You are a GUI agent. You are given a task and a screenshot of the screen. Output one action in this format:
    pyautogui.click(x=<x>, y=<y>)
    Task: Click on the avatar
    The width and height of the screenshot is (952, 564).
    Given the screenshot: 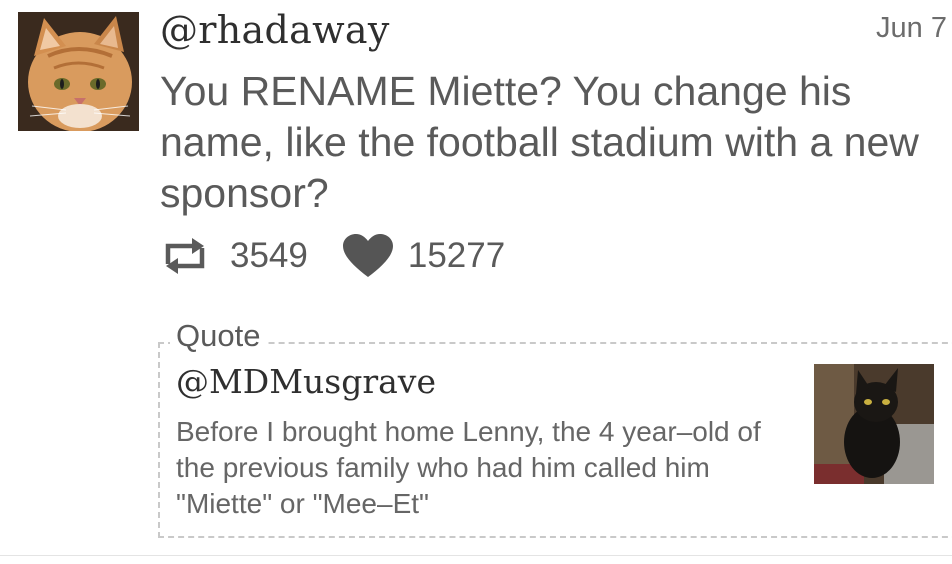 What is the action you would take?
    pyautogui.click(x=78, y=71)
    